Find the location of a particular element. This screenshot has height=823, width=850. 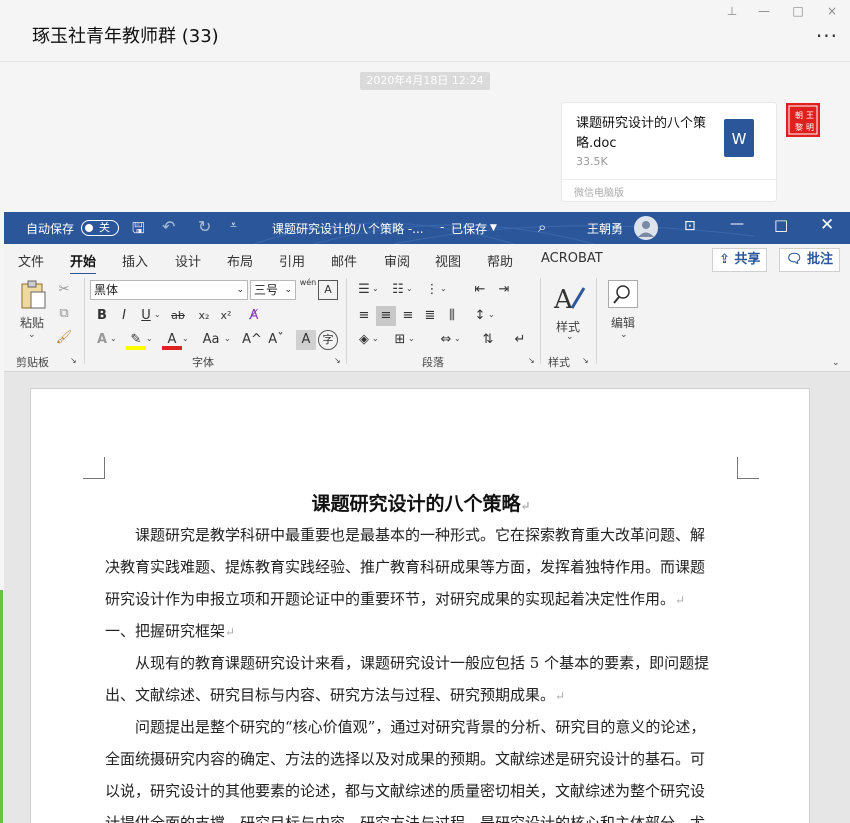

autosave-toggle: 关 is located at coordinates (100, 228).